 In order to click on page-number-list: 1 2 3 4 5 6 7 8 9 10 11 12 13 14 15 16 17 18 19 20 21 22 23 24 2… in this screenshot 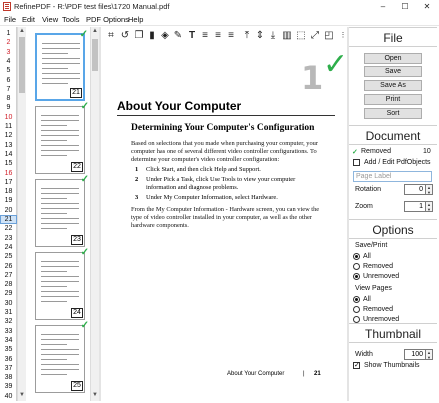, I will do `click(8, 214)`.